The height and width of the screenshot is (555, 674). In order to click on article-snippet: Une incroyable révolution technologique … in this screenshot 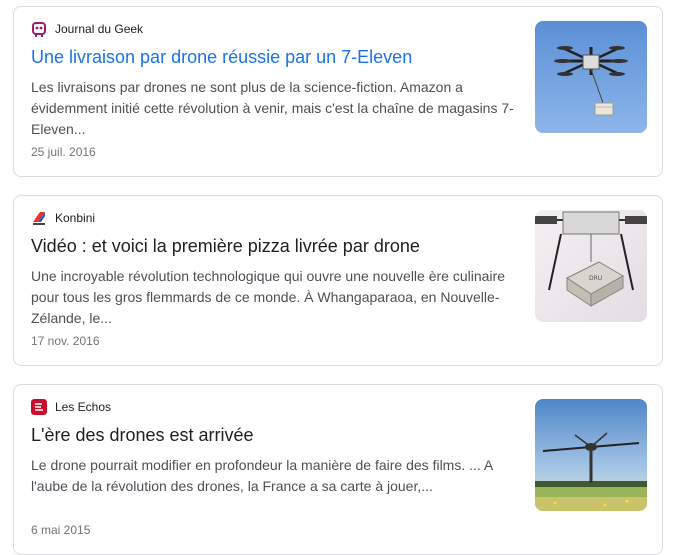, I will do `click(268, 297)`.